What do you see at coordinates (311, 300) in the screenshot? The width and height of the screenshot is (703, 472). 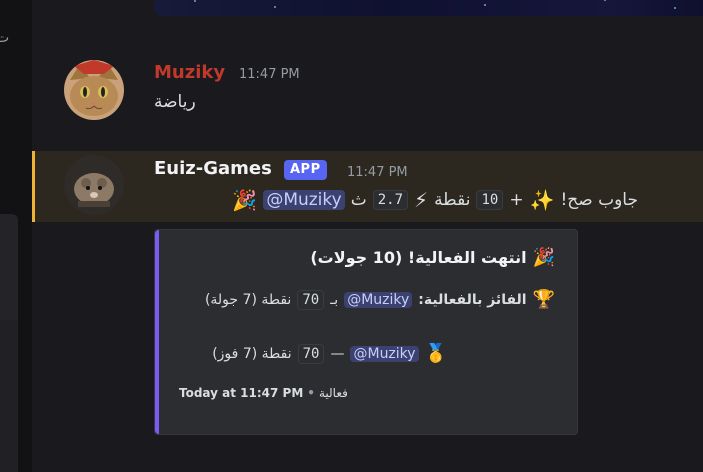 I see `winner-points: 70` at bounding box center [311, 300].